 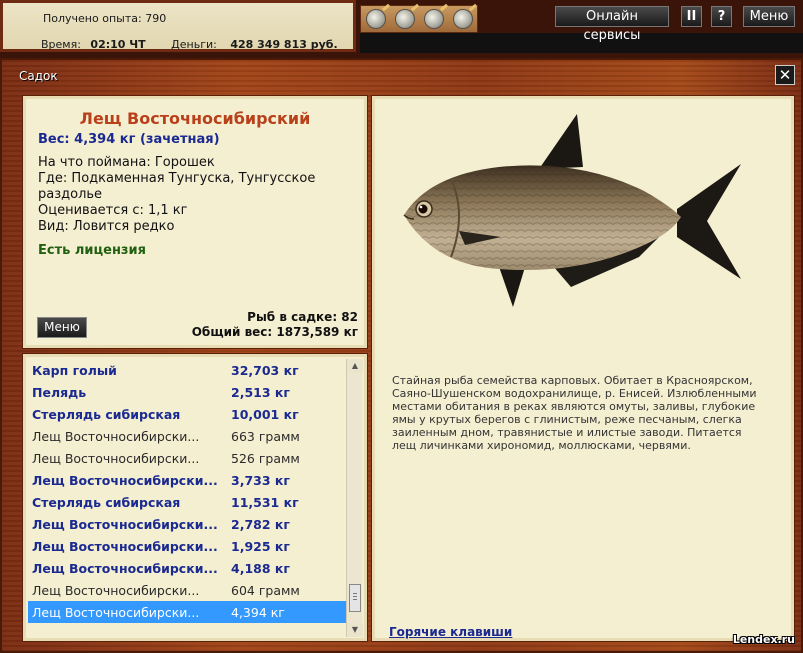 I want to click on fish-row-name: Карп голый, so click(x=74, y=370).